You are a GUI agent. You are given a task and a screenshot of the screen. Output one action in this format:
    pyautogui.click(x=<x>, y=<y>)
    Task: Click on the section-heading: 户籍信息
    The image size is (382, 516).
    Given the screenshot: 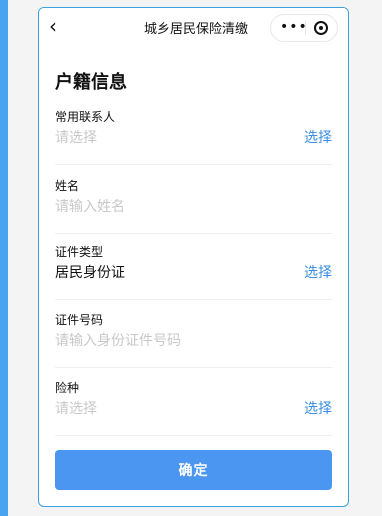 What is the action you would take?
    pyautogui.click(x=91, y=82)
    